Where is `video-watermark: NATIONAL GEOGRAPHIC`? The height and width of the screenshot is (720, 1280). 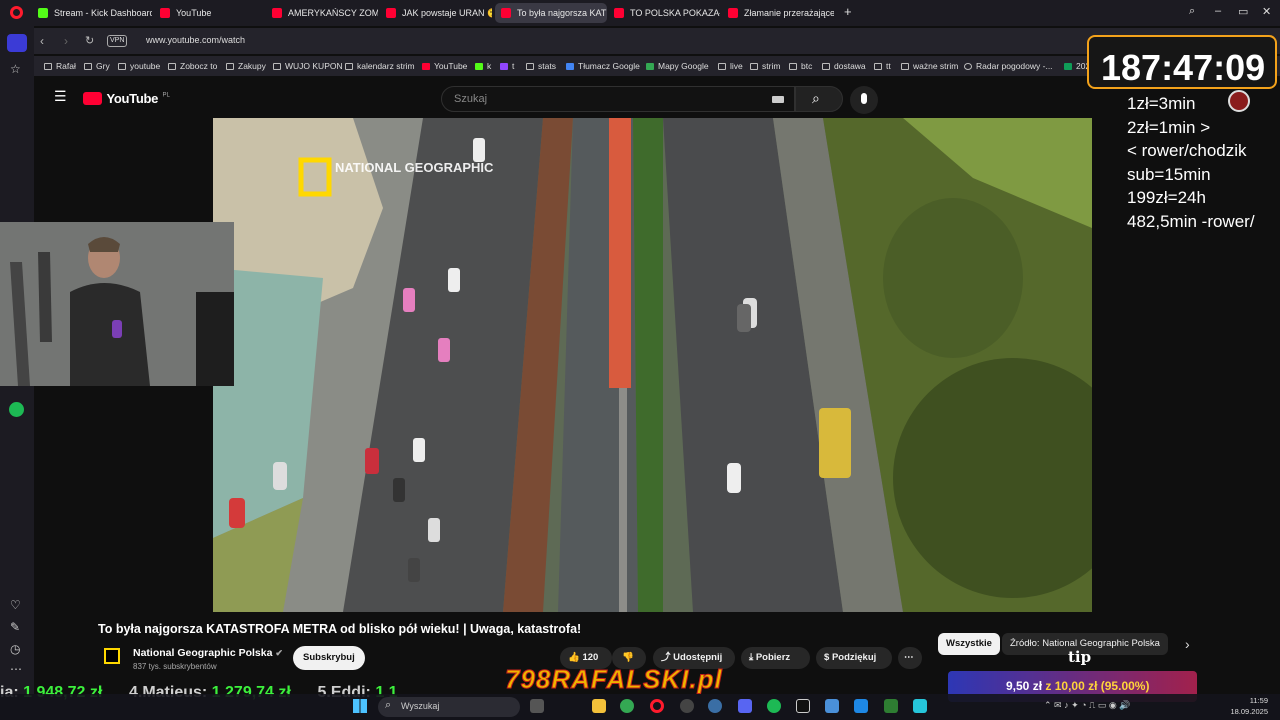 video-watermark: NATIONAL GEOGRAPHIC is located at coordinates (414, 167).